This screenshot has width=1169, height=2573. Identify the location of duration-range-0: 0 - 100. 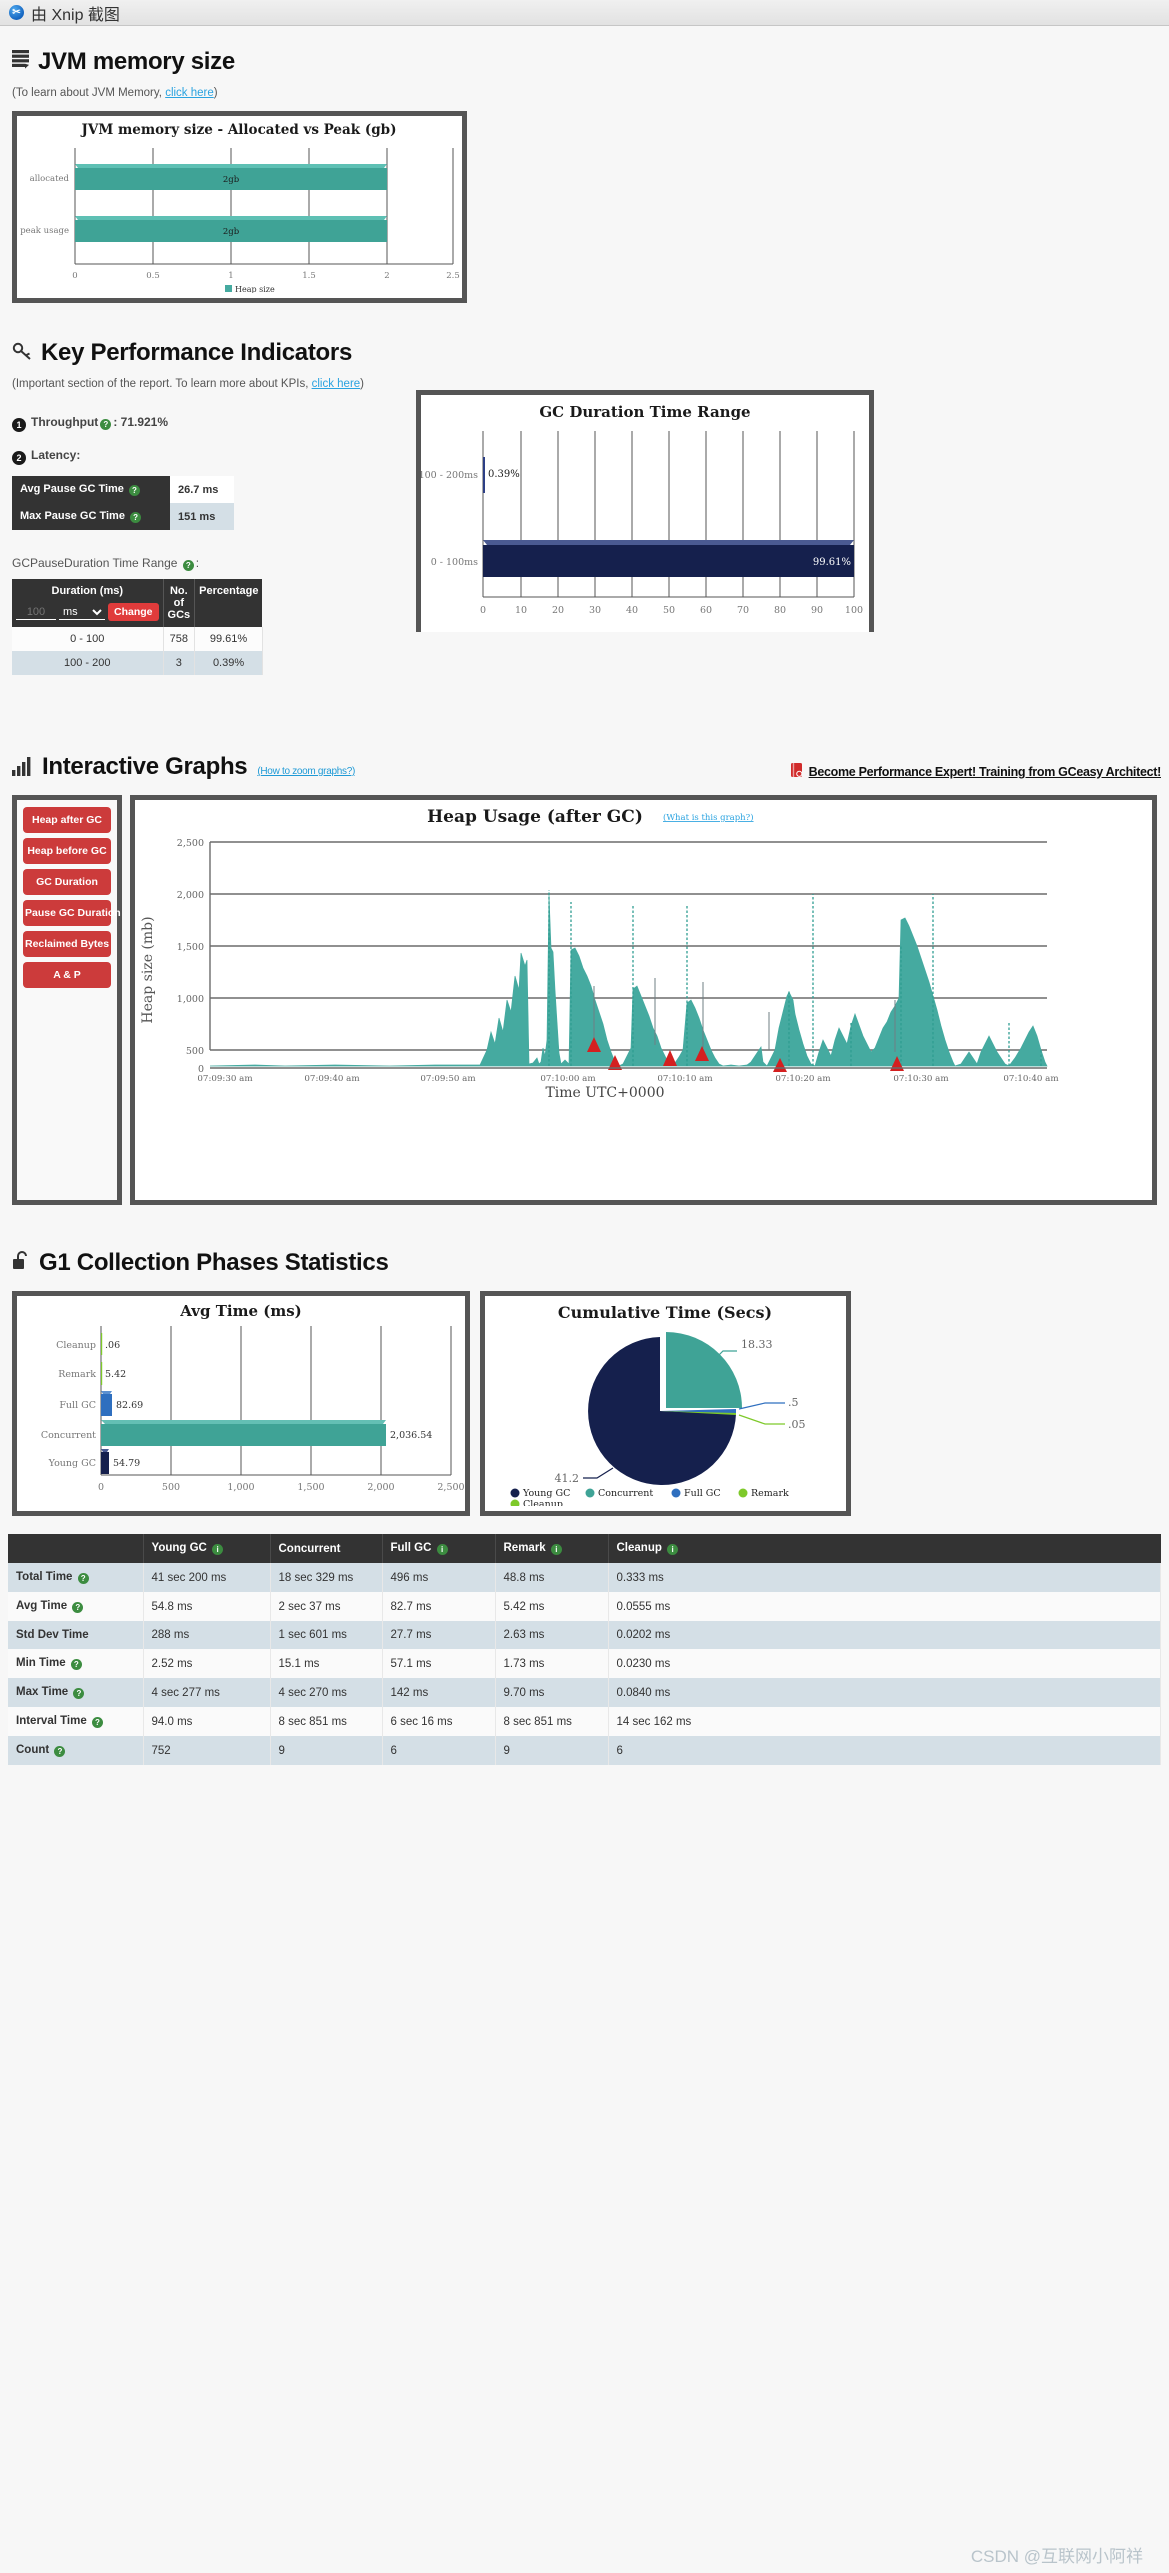
(88, 639).